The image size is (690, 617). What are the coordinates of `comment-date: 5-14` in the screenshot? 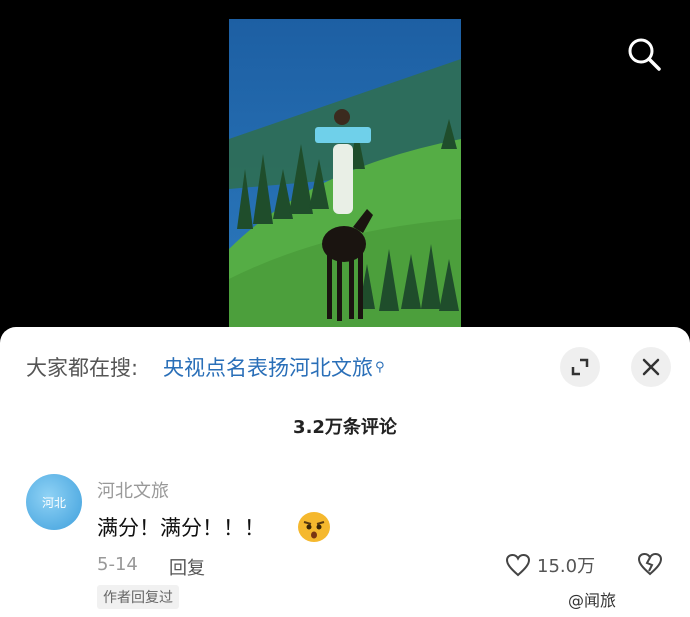 It's located at (117, 564).